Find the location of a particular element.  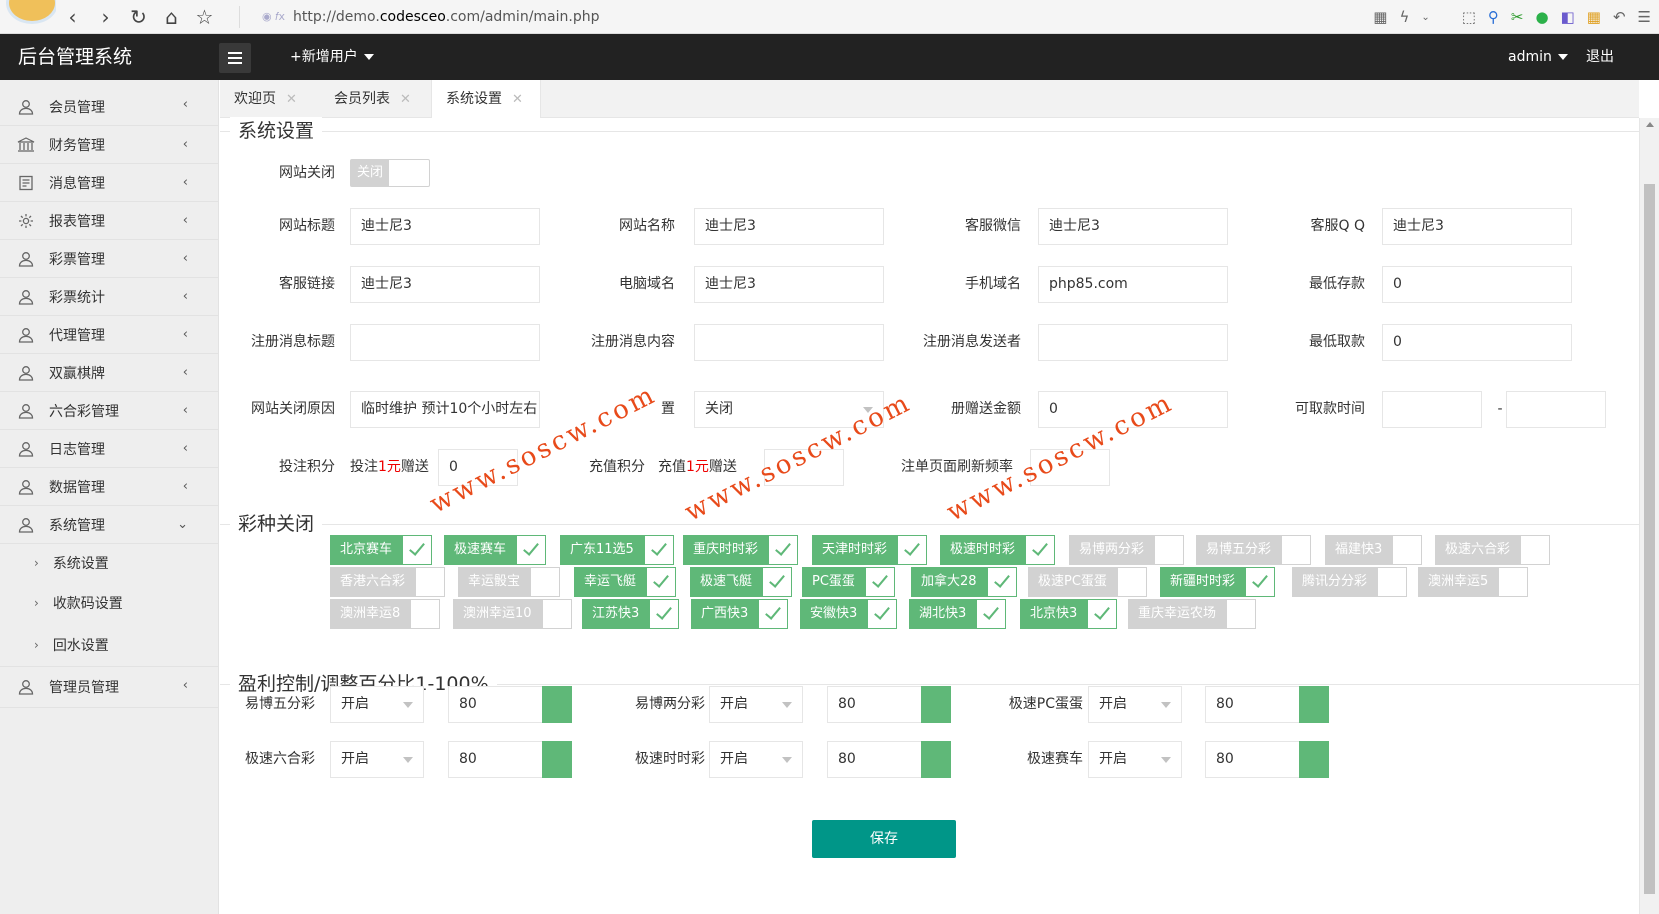

extension-icon: ◧ is located at coordinates (1568, 17).